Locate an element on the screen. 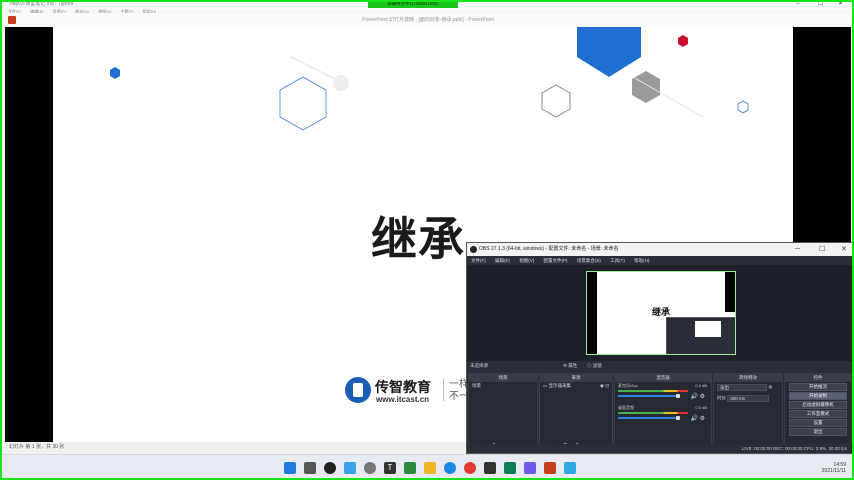 The width and height of the screenshot is (854, 480). obs-maximize-icon: ☐ is located at coordinates (822, 249).